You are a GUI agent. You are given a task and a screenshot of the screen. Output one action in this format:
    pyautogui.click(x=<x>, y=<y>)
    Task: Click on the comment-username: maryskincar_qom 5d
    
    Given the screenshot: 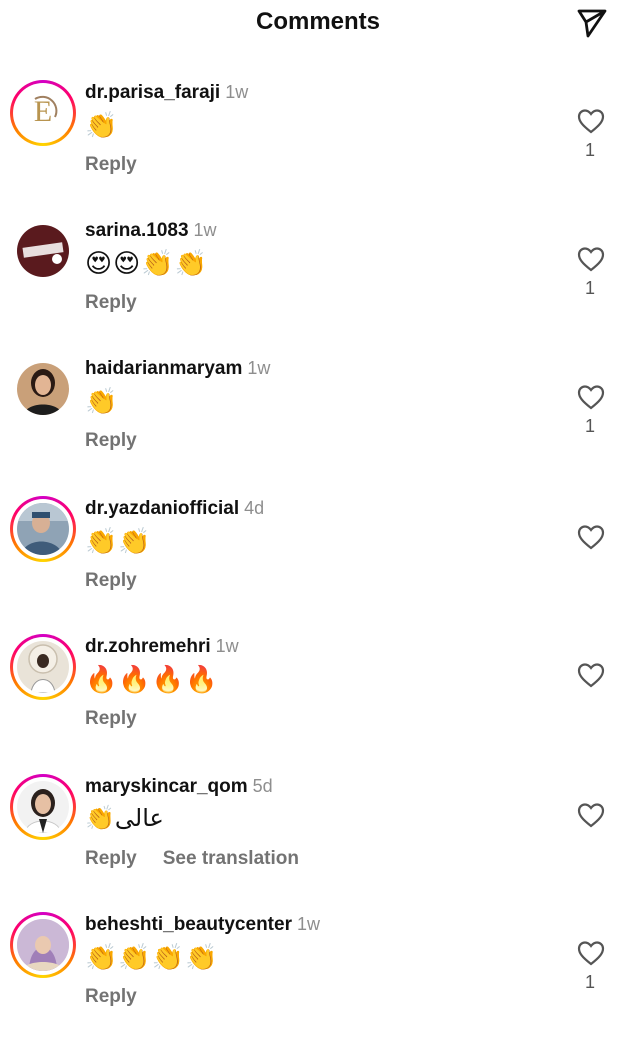 What is the action you would take?
    pyautogui.click(x=179, y=787)
    